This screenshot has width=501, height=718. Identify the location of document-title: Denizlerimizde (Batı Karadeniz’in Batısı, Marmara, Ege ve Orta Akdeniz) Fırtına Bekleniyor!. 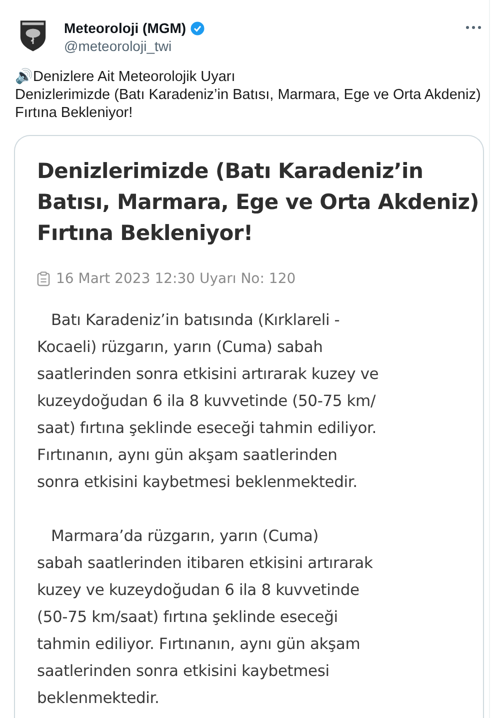
(258, 202).